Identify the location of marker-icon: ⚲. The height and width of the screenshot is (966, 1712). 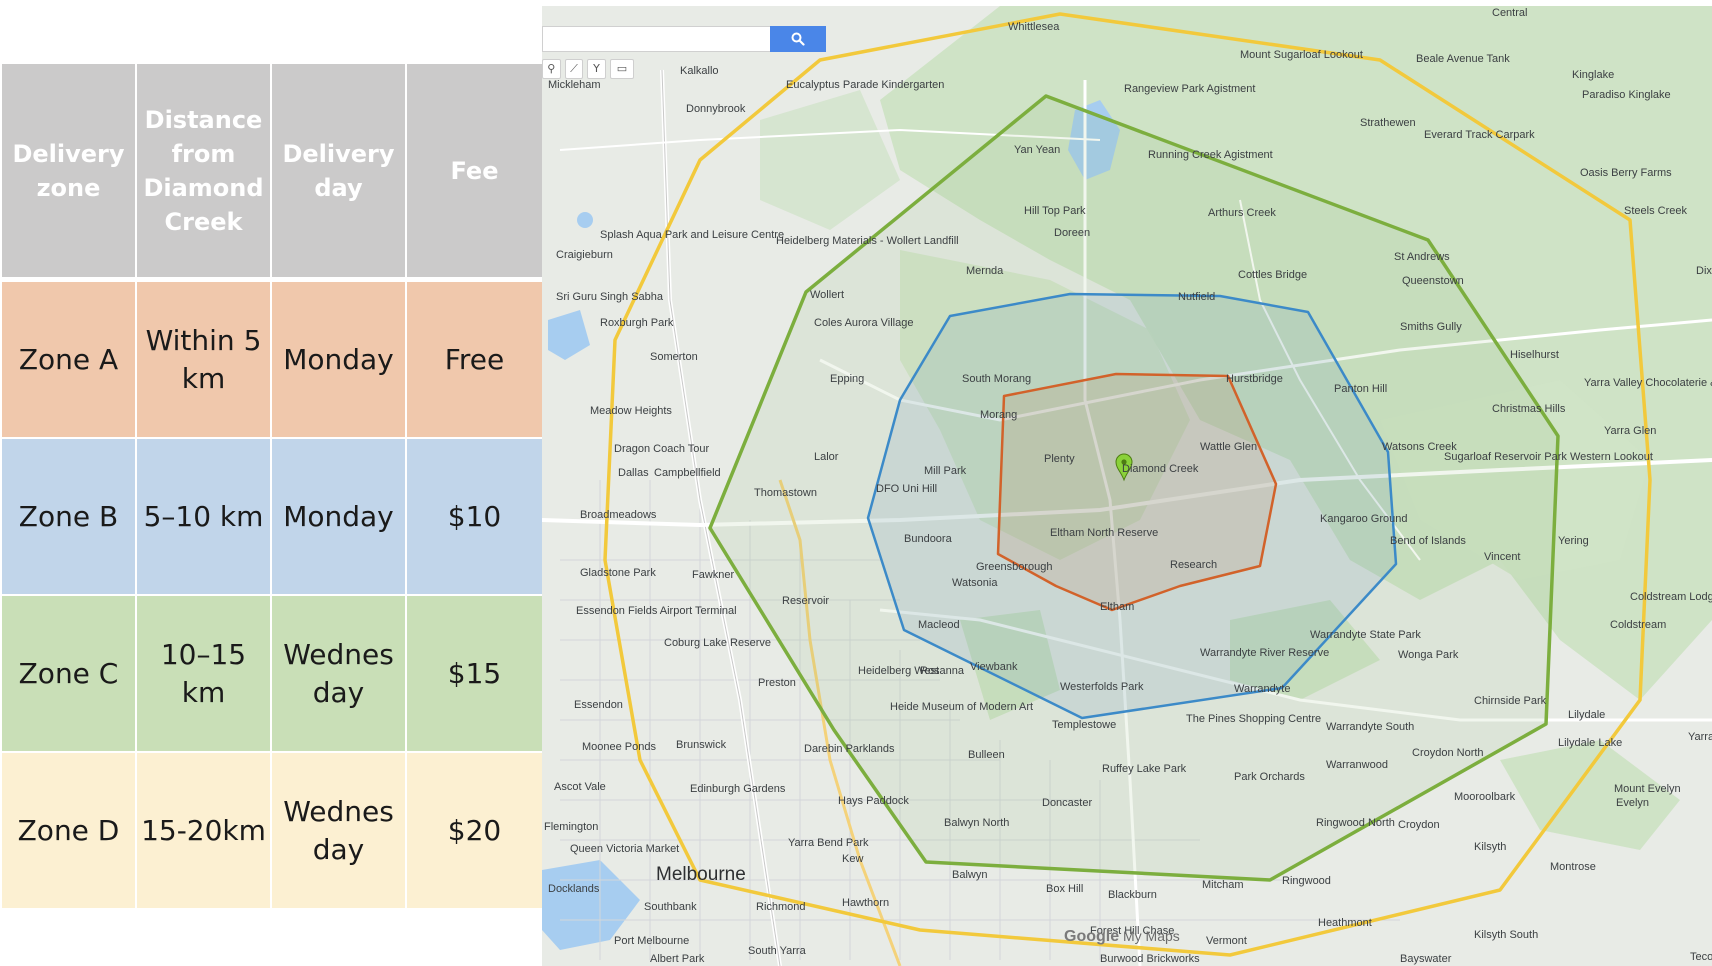
(551, 69).